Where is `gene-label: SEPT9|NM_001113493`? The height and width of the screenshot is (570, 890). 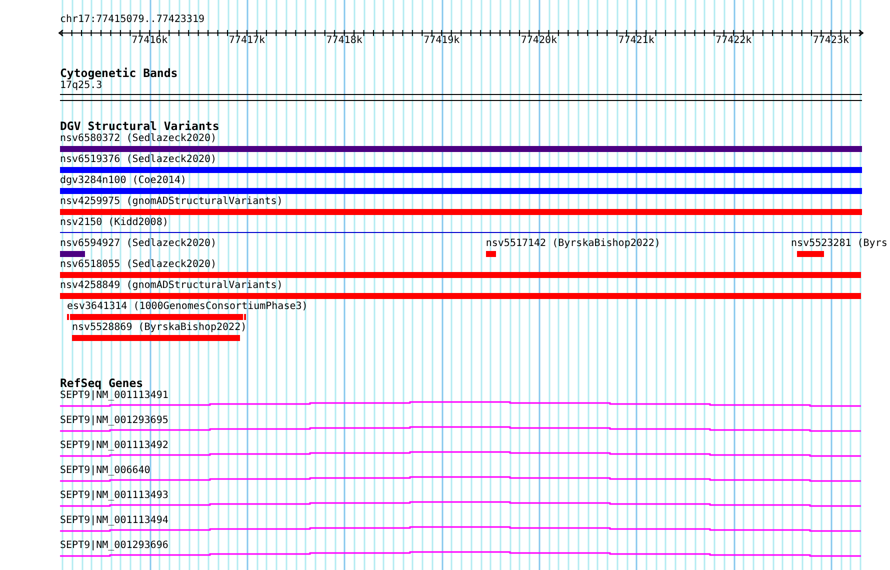 gene-label: SEPT9|NM_001113493 is located at coordinates (114, 496).